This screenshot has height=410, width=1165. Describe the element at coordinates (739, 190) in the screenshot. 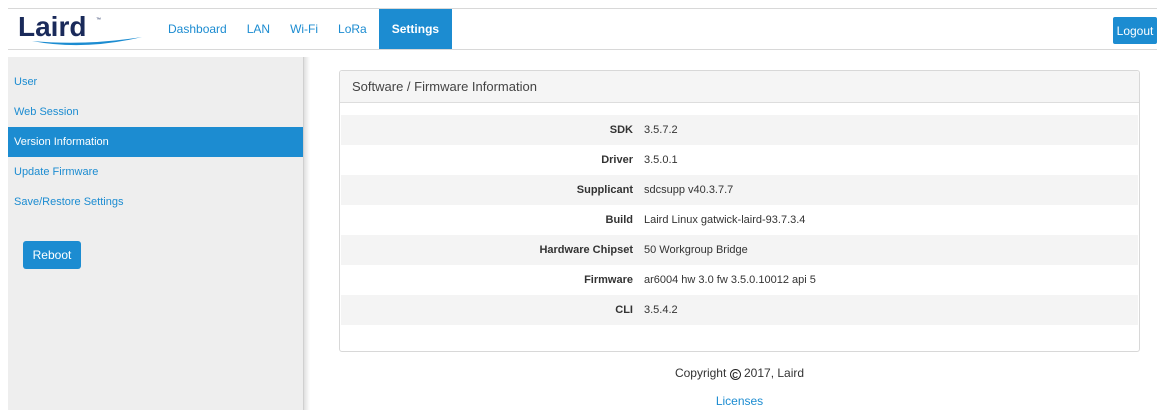

I see `table-row: Supplicant sdcsupp v40.3.7.7` at that location.